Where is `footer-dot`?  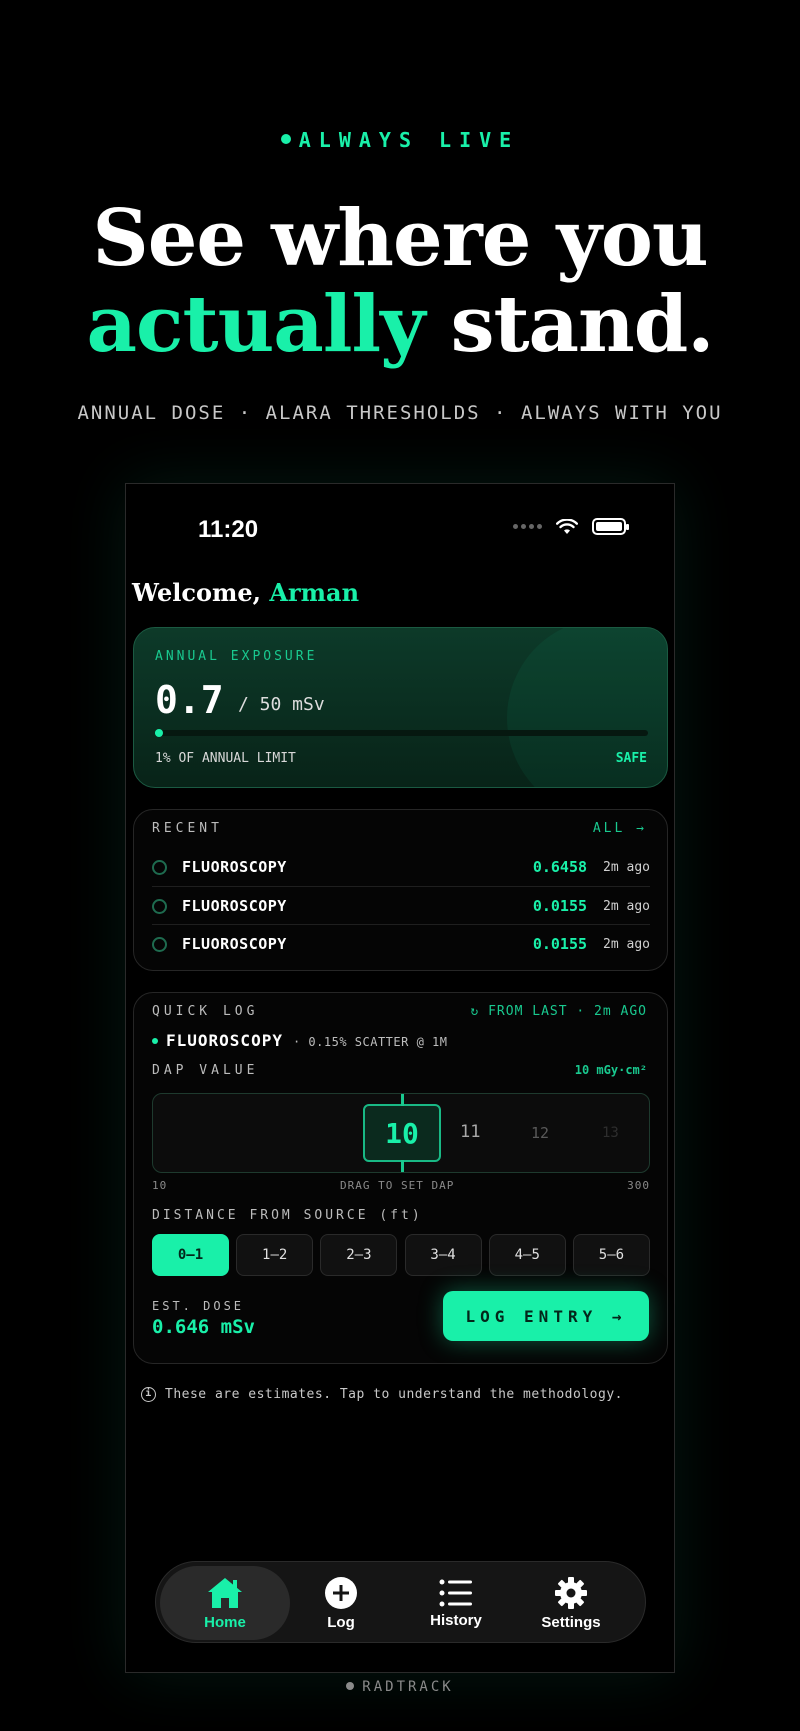 footer-dot is located at coordinates (350, 1686).